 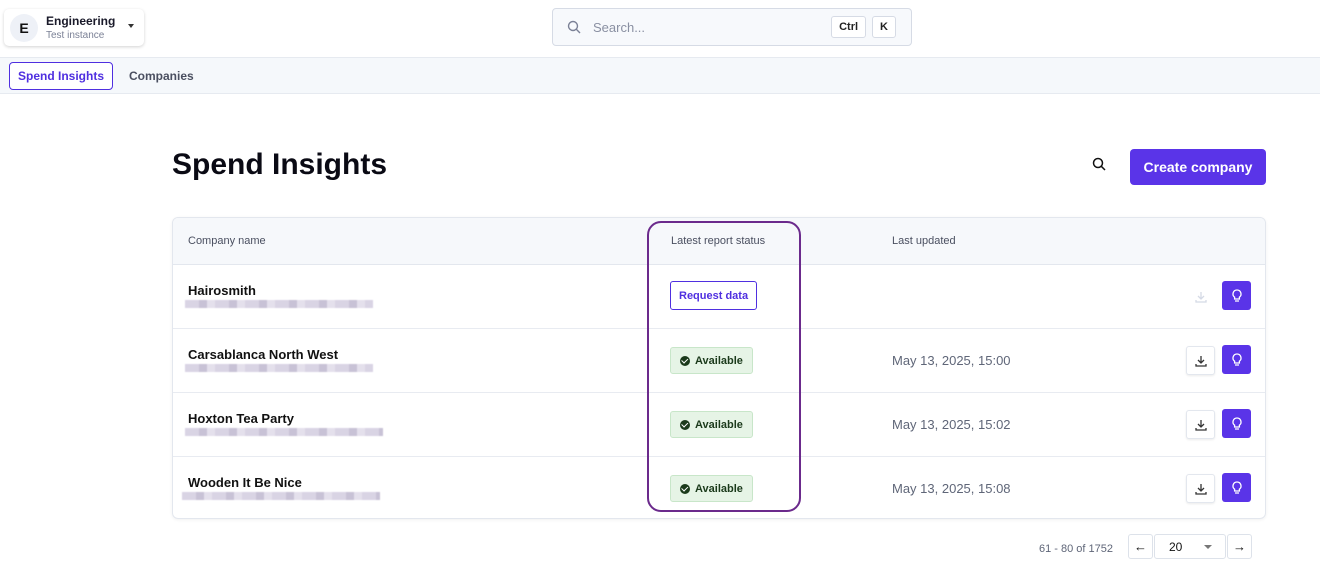 I want to click on company-name: Hoxton Tea Party, so click(x=241, y=418).